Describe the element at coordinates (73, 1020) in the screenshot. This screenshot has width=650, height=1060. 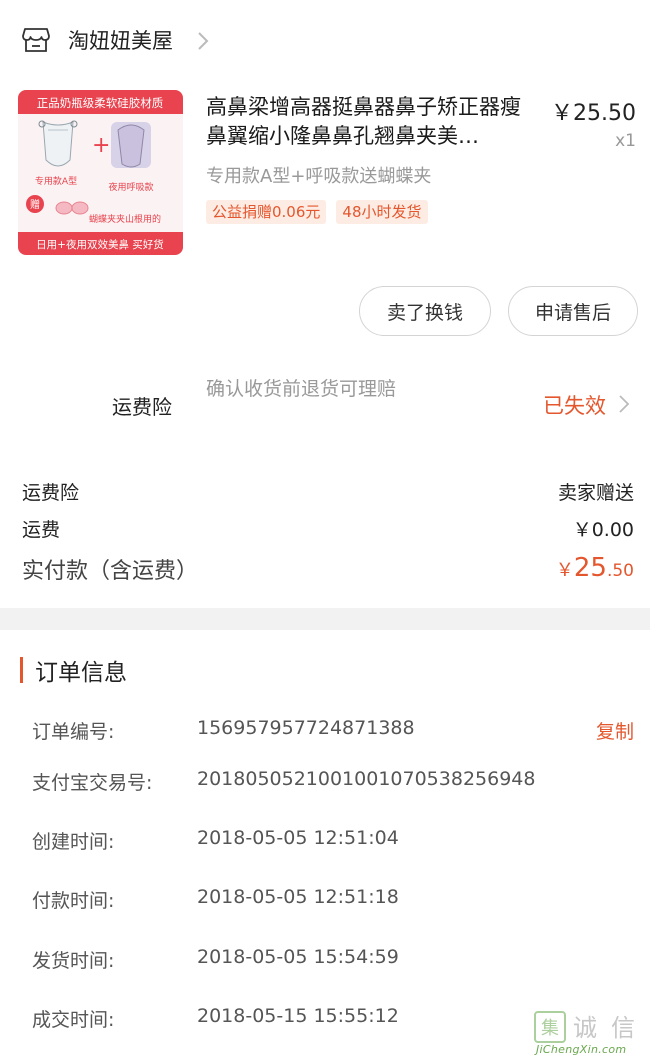
I see `info-key: 成交时间:` at that location.